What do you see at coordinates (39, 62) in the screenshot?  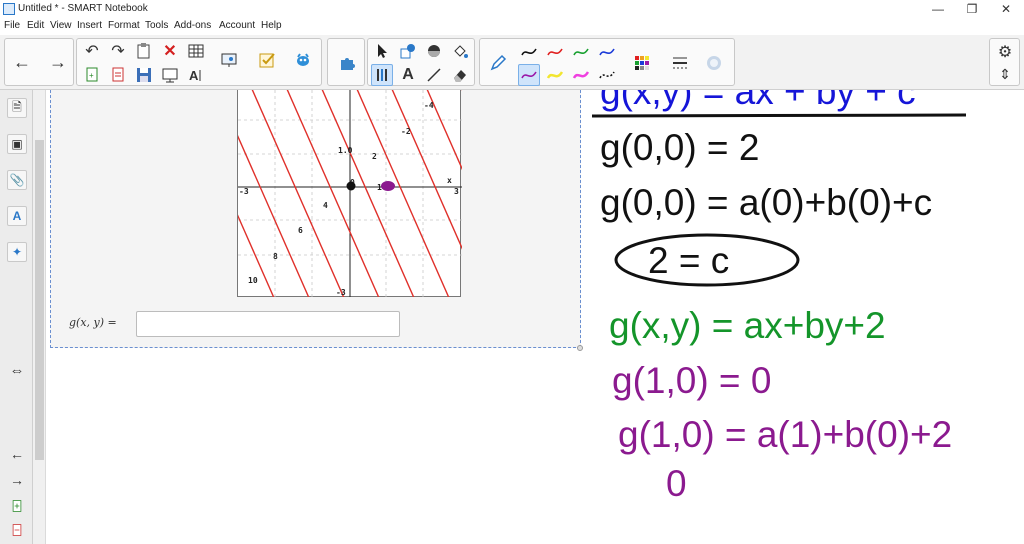 I see `toolbar-nav-group: ← →` at bounding box center [39, 62].